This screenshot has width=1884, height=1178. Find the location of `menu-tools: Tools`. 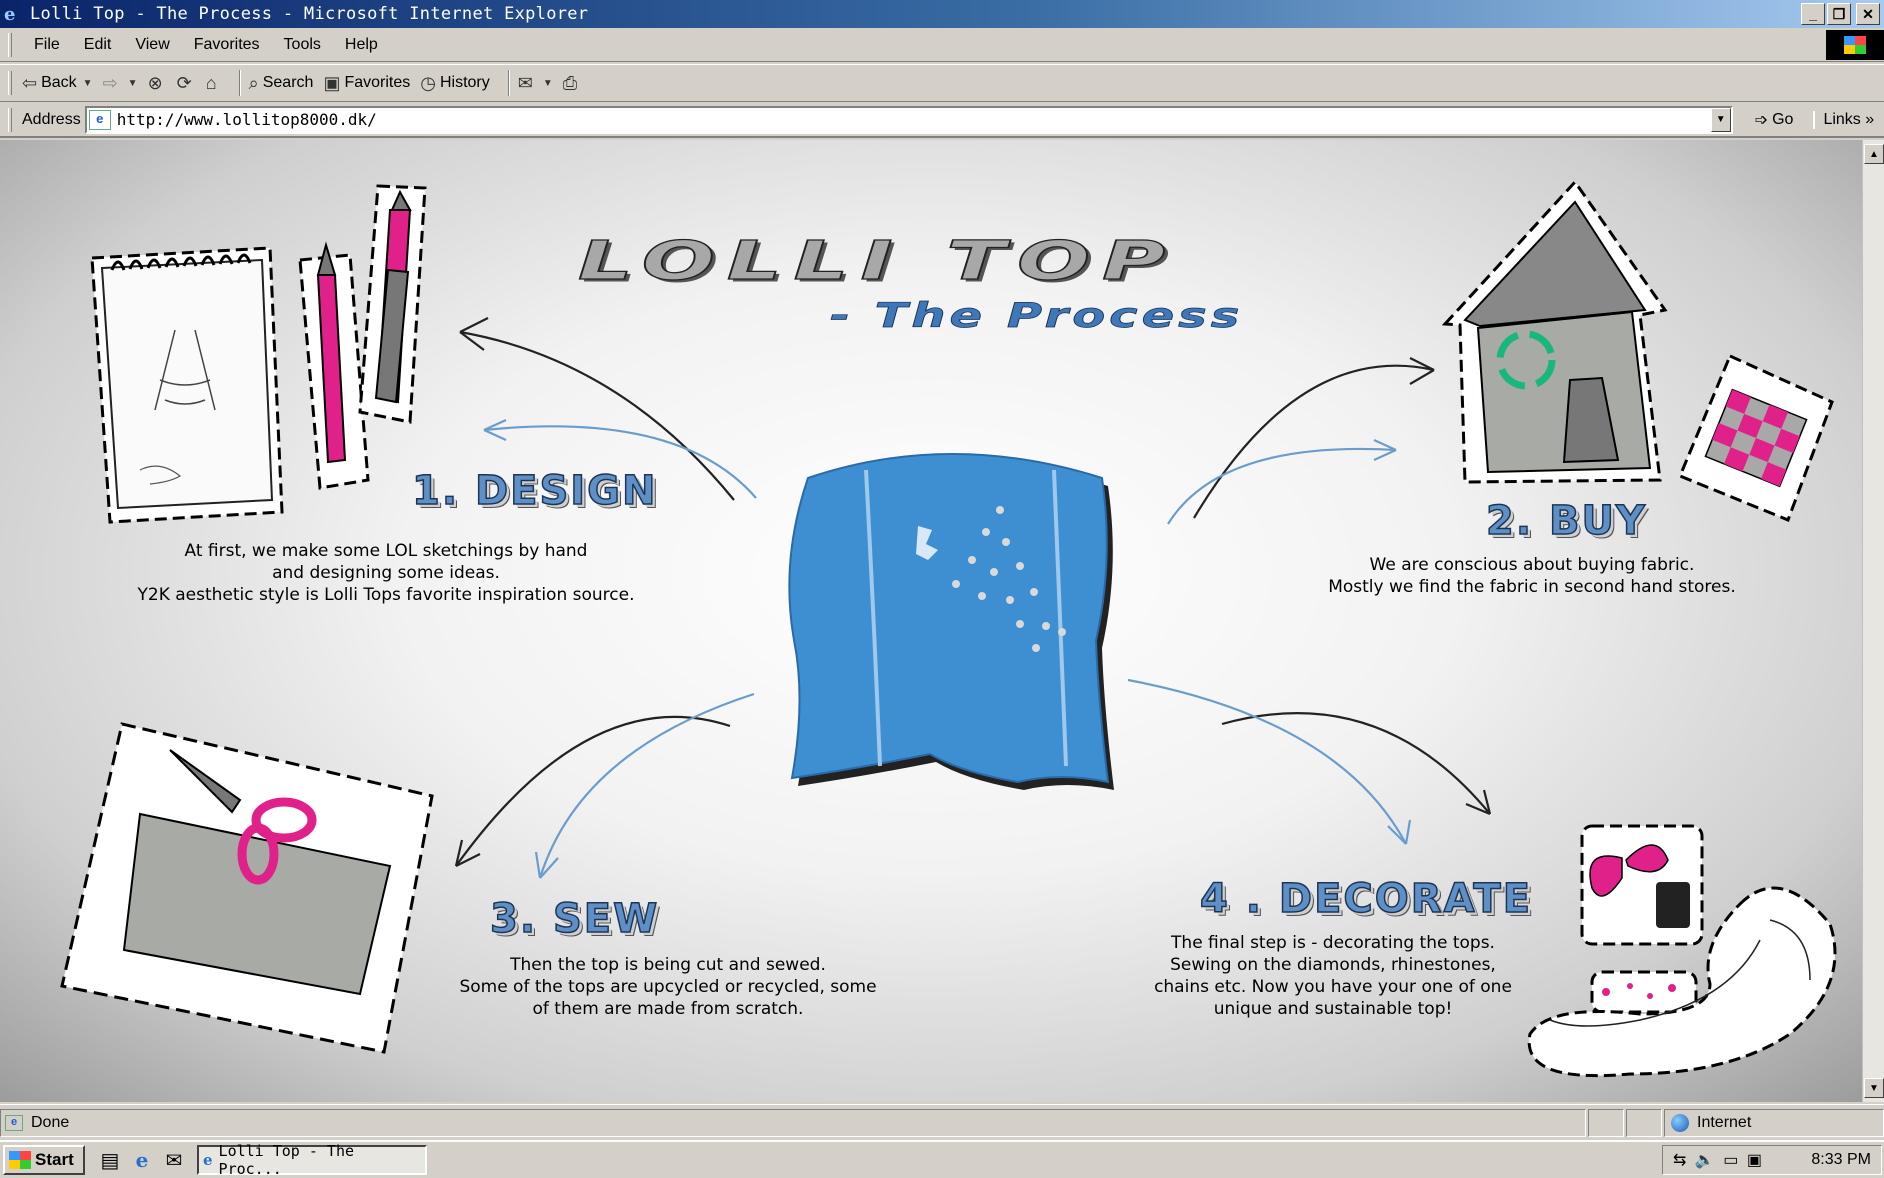

menu-tools: Tools is located at coordinates (302, 45).